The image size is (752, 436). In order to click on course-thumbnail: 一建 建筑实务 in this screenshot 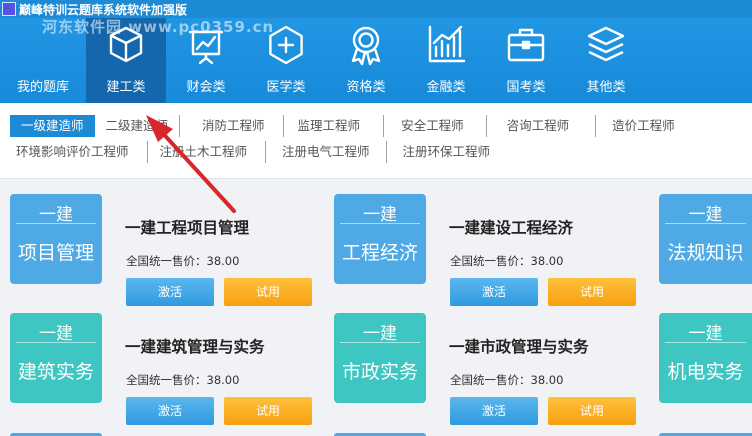, I will do `click(56, 358)`.